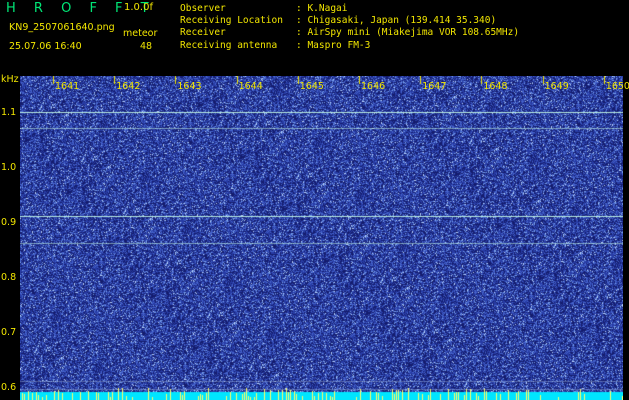  What do you see at coordinates (9, 113) in the screenshot?
I see `y-tick-label: 1.1` at bounding box center [9, 113].